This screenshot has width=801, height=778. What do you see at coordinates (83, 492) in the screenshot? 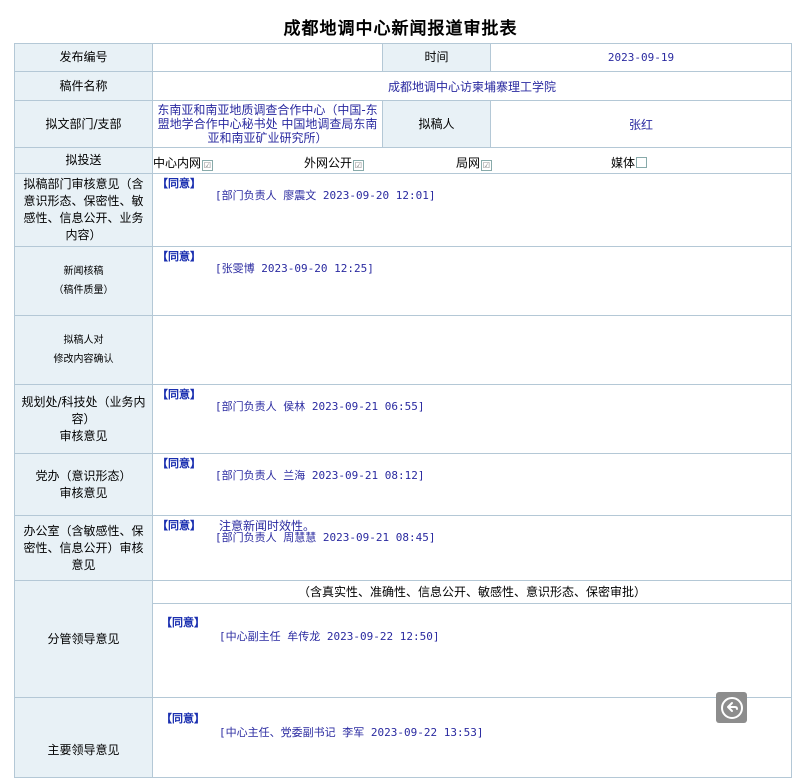
I see `party-office-label-line2: 审核意见` at bounding box center [83, 492].